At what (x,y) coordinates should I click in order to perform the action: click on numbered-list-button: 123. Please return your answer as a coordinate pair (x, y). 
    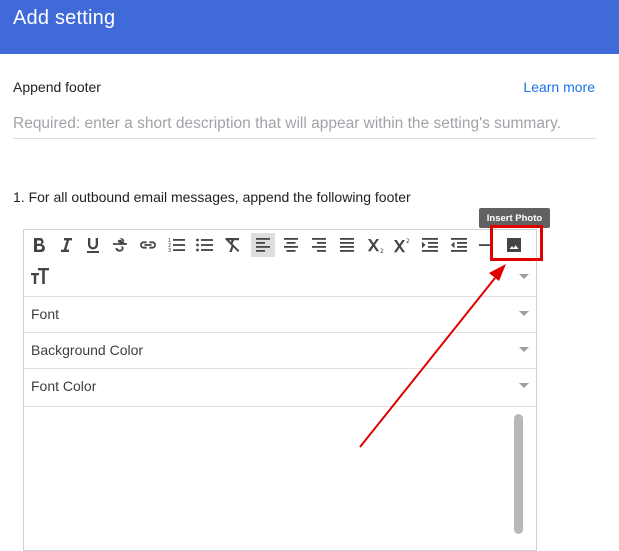
    Looking at the image, I should click on (177, 245).